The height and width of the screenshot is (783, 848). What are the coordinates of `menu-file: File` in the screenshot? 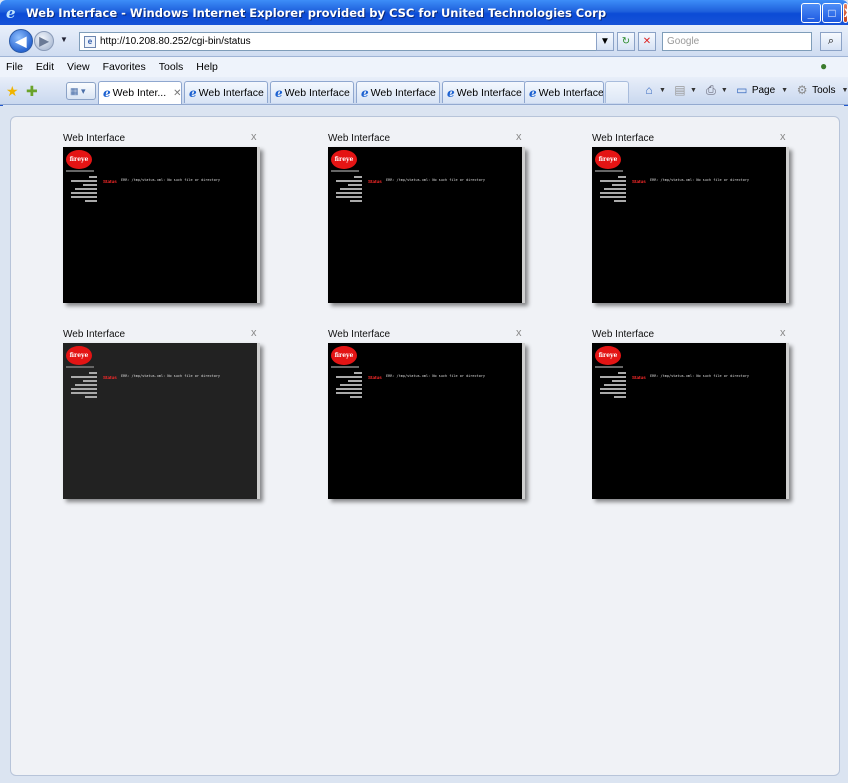 It's located at (14, 67).